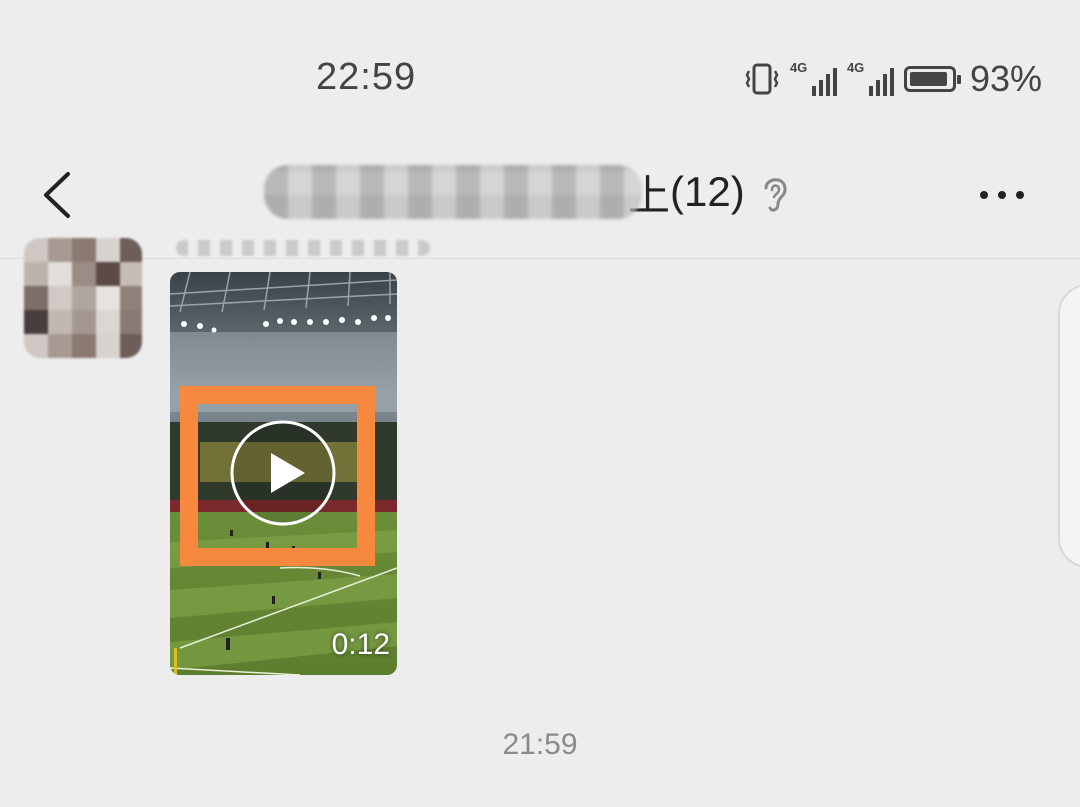 This screenshot has height=807, width=1080. What do you see at coordinates (775, 195) in the screenshot?
I see `ear-icon` at bounding box center [775, 195].